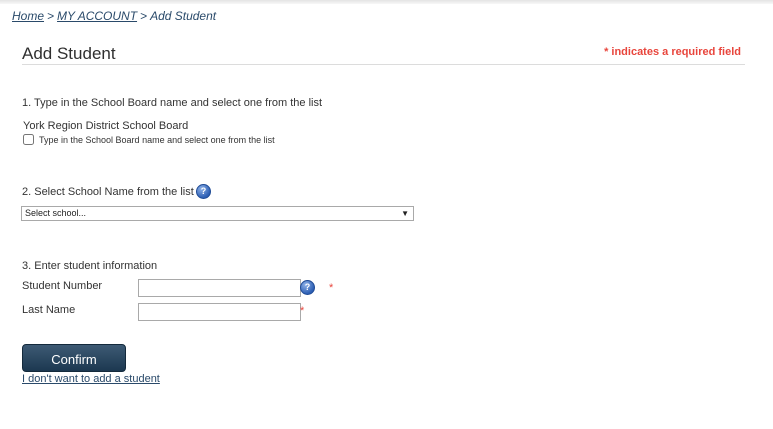  I want to click on step3-label: 3. Enter student information, so click(90, 266).